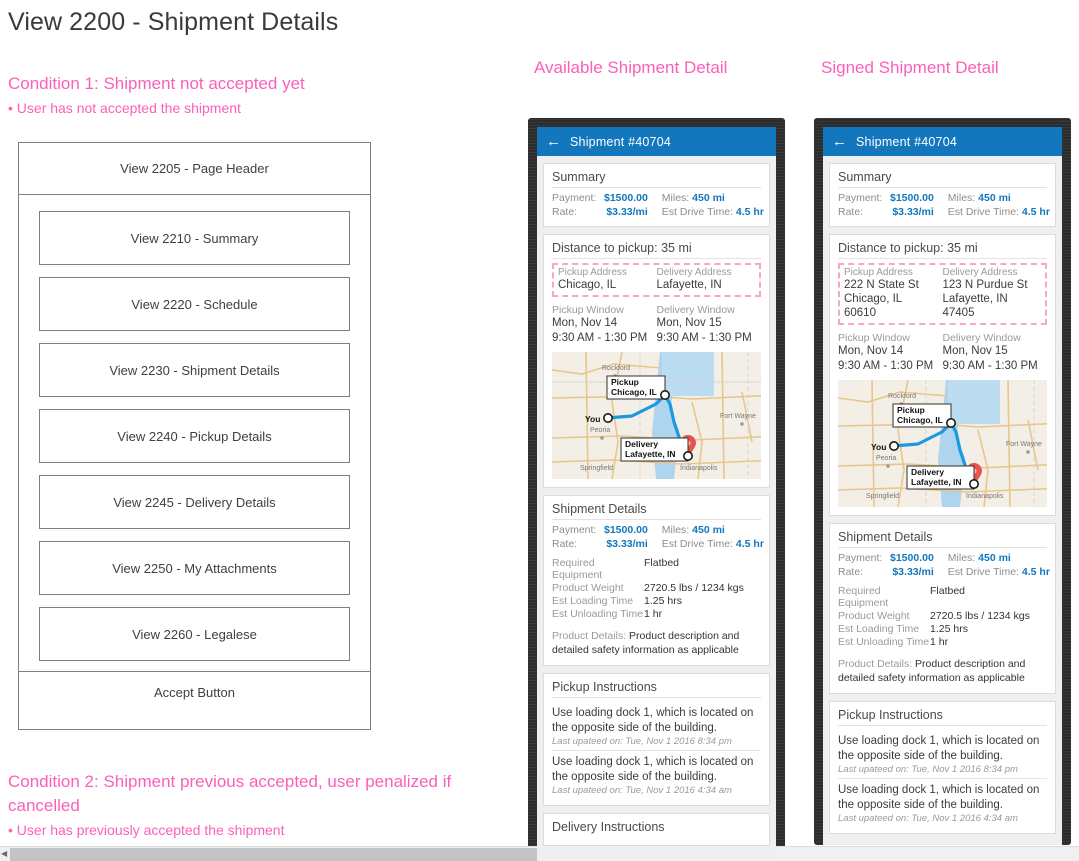 This screenshot has width=1079, height=861. Describe the element at coordinates (694, 272) in the screenshot. I see `delivery-address-label: Delivery Address` at that location.